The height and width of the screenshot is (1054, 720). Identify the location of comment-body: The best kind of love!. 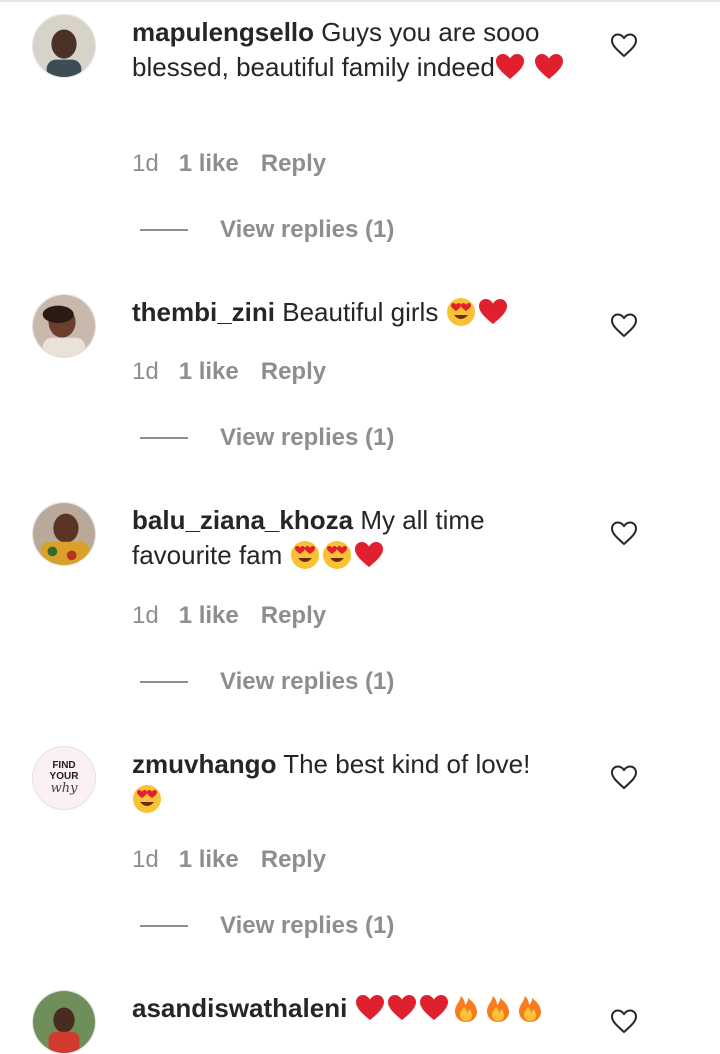
(407, 764).